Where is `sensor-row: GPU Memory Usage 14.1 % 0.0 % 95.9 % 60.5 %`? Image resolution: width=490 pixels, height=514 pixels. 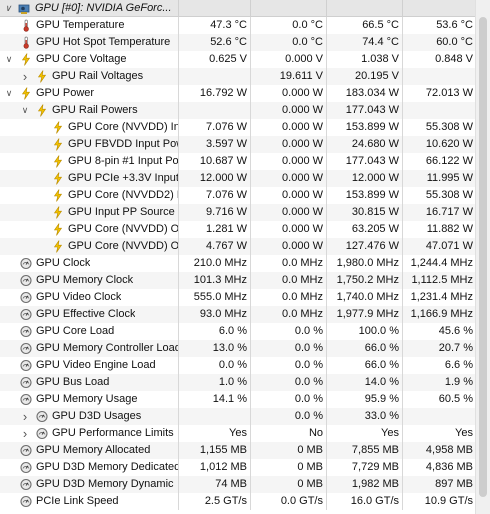 sensor-row: GPU Memory Usage 14.1 % 0.0 % 95.9 % 60.5 % is located at coordinates (245, 399).